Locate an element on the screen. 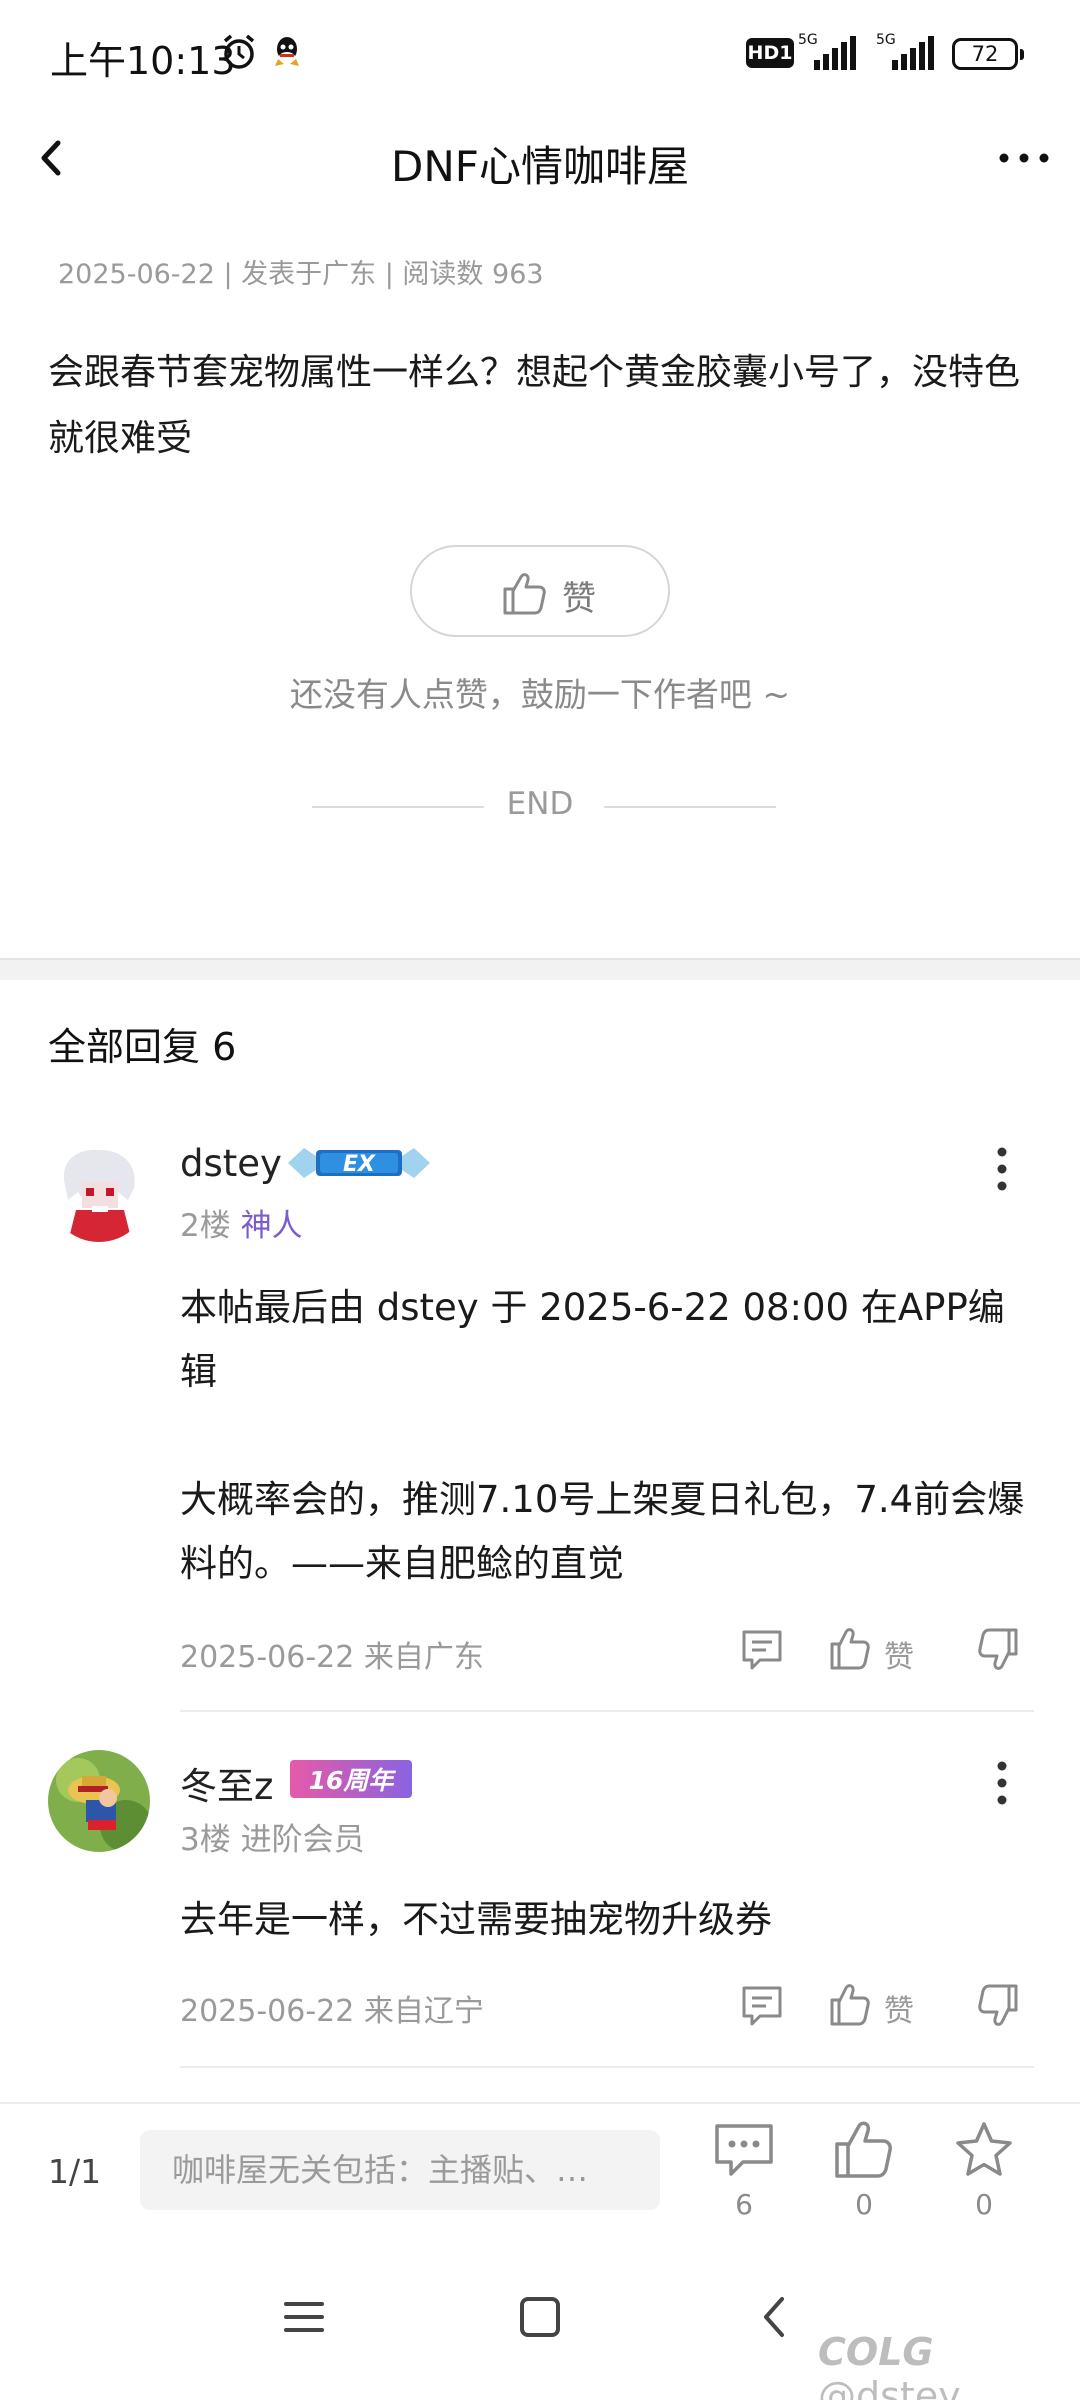 The height and width of the screenshot is (2400, 1080). more-icon is located at coordinates (1024, 158).